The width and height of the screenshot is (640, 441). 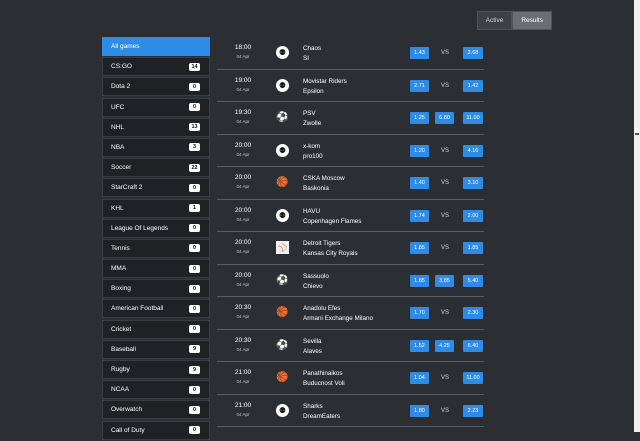 What do you see at coordinates (243, 242) in the screenshot?
I see `match-time: 20:00` at bounding box center [243, 242].